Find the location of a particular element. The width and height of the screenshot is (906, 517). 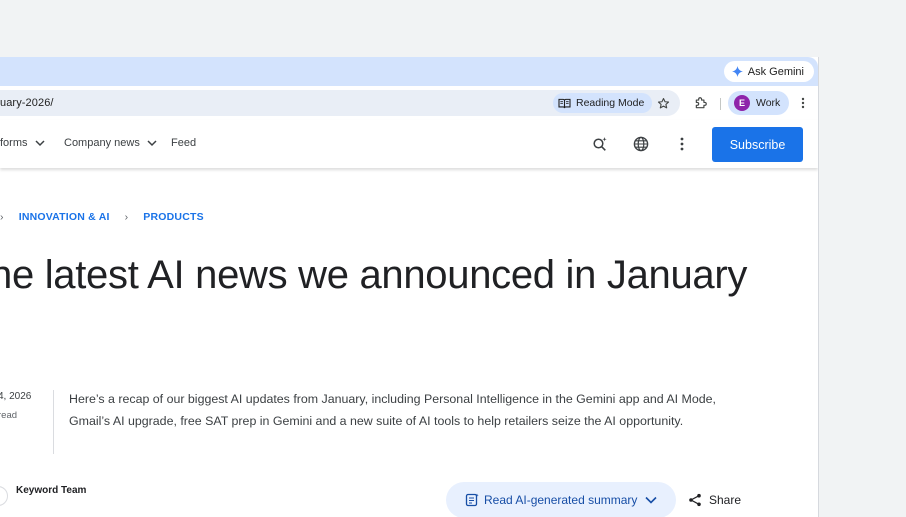

ai-summary-label: Read AI-generated summary is located at coordinates (561, 500).